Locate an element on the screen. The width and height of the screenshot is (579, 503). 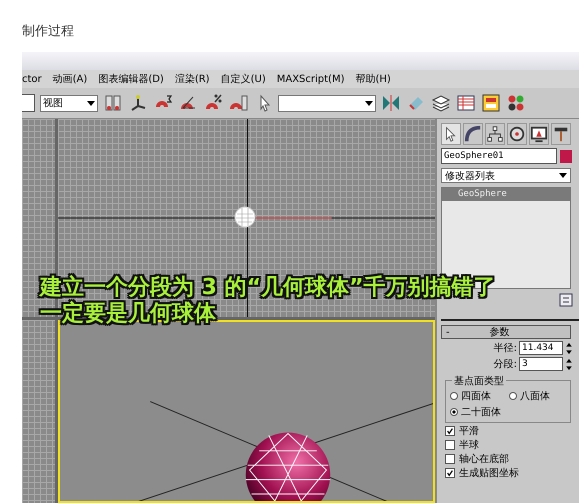
checkbox-option: 半球 is located at coordinates (512, 445).